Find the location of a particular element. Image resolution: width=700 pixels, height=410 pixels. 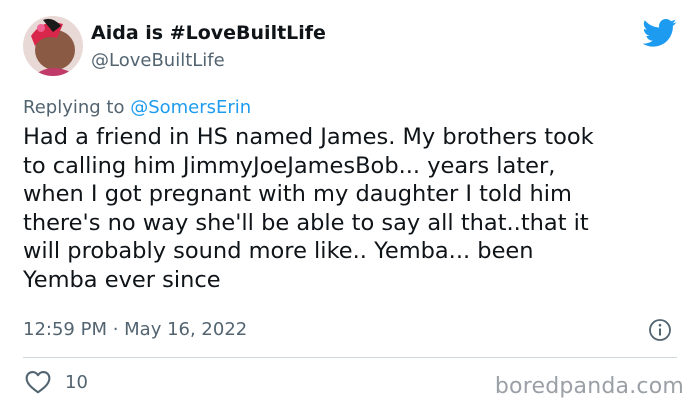

replying-to: Replying to @SomersErin is located at coordinates (137, 107).